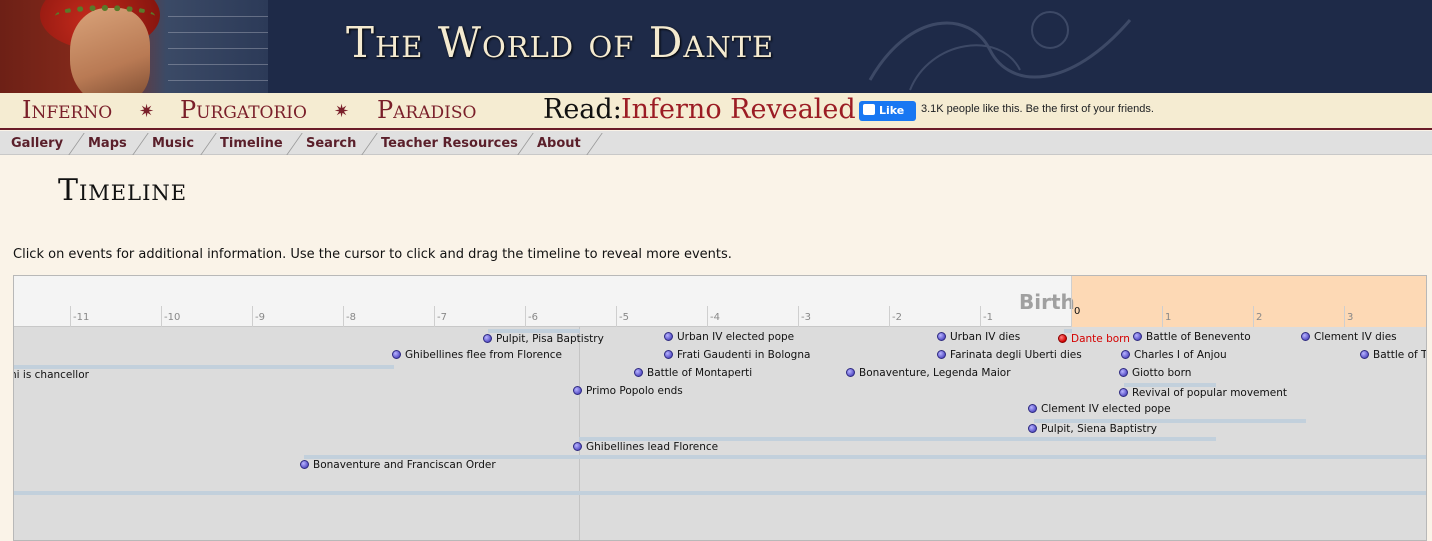 Image resolution: width=1432 pixels, height=541 pixels. I want to click on timeline-event: Farinata degli Uberti dies, so click(1009, 355).